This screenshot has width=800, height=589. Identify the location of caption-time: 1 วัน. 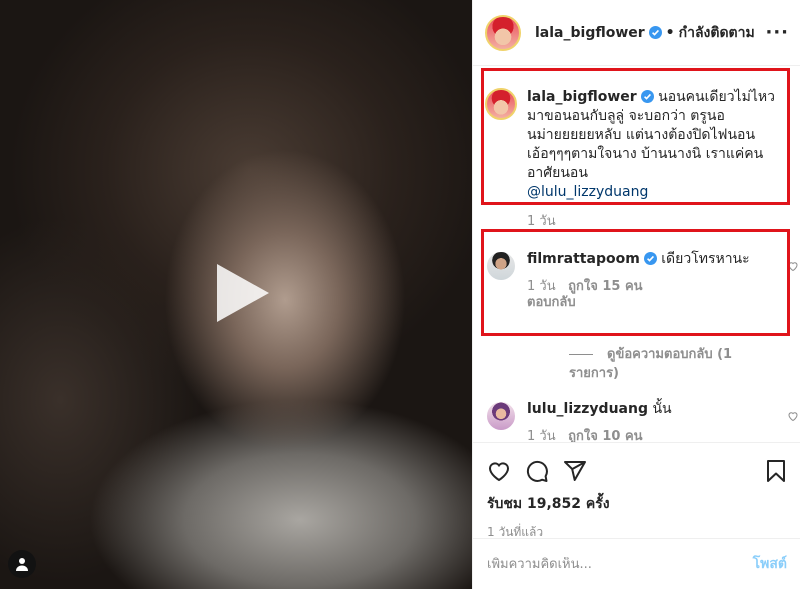
(541, 221).